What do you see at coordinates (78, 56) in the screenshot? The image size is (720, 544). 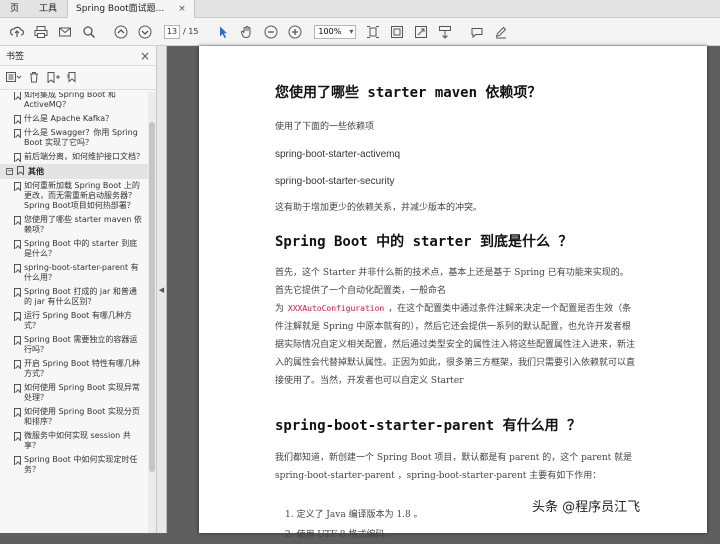 I see `bookmarks-header: 书签 ×` at bounding box center [78, 56].